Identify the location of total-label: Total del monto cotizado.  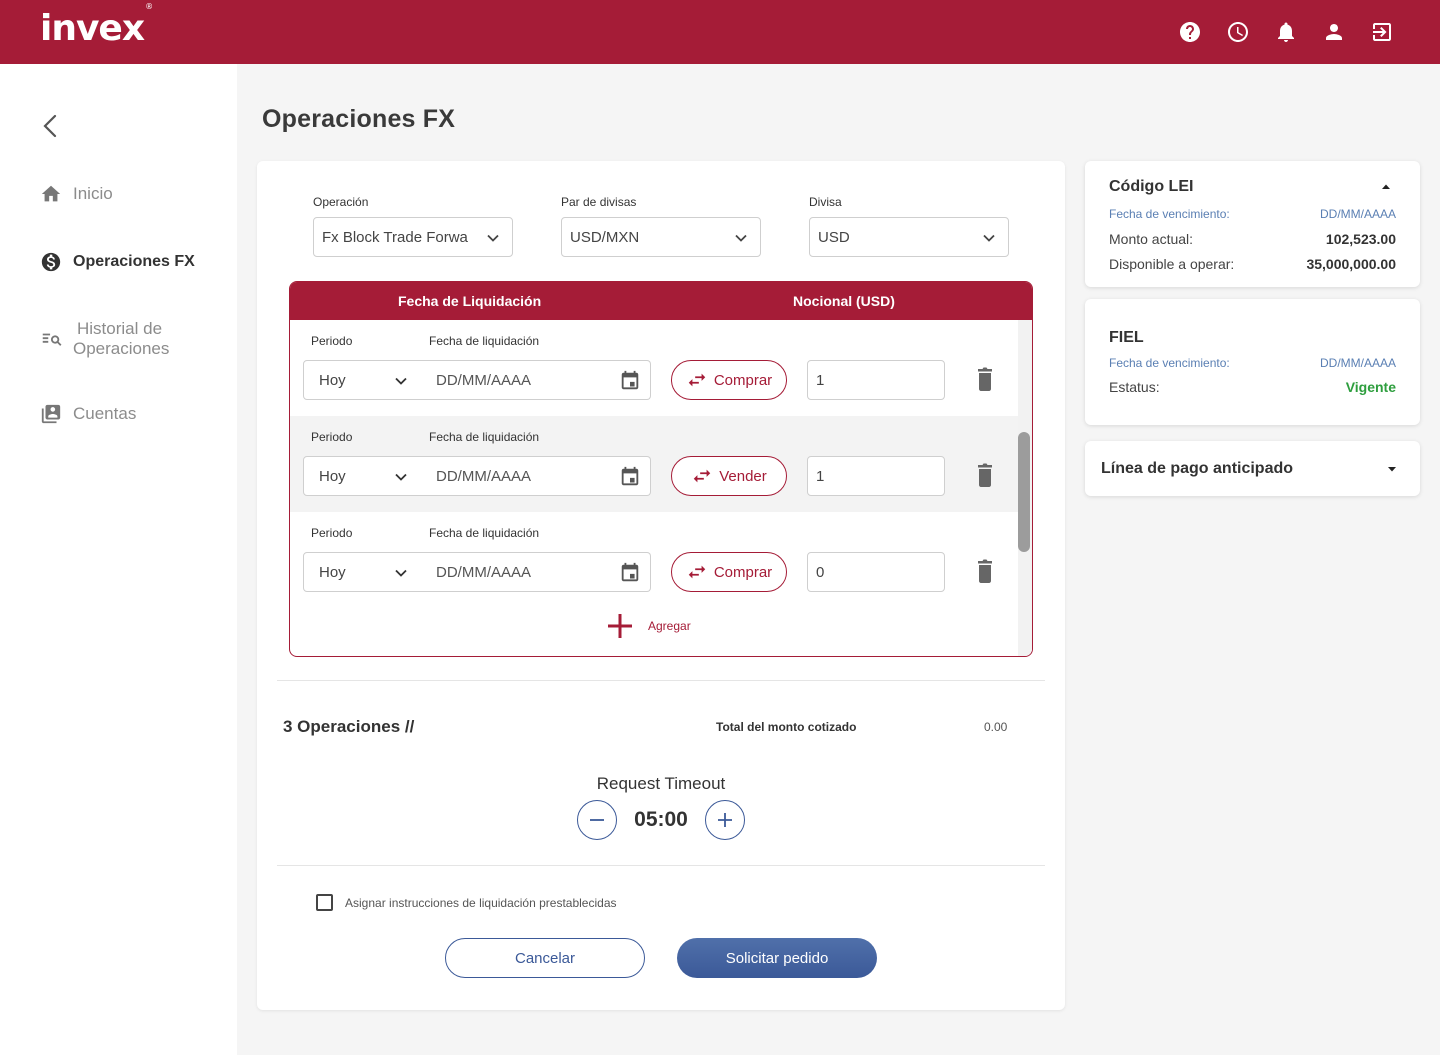
(786, 727).